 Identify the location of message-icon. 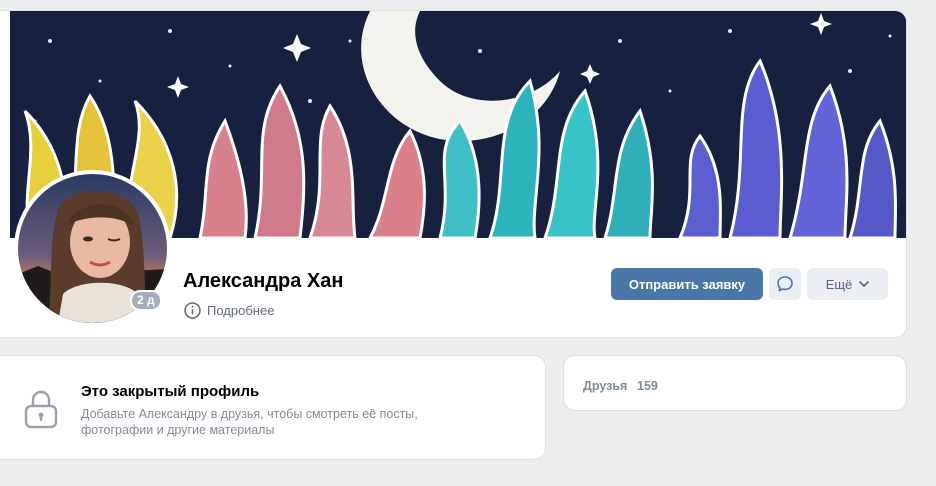
(785, 284).